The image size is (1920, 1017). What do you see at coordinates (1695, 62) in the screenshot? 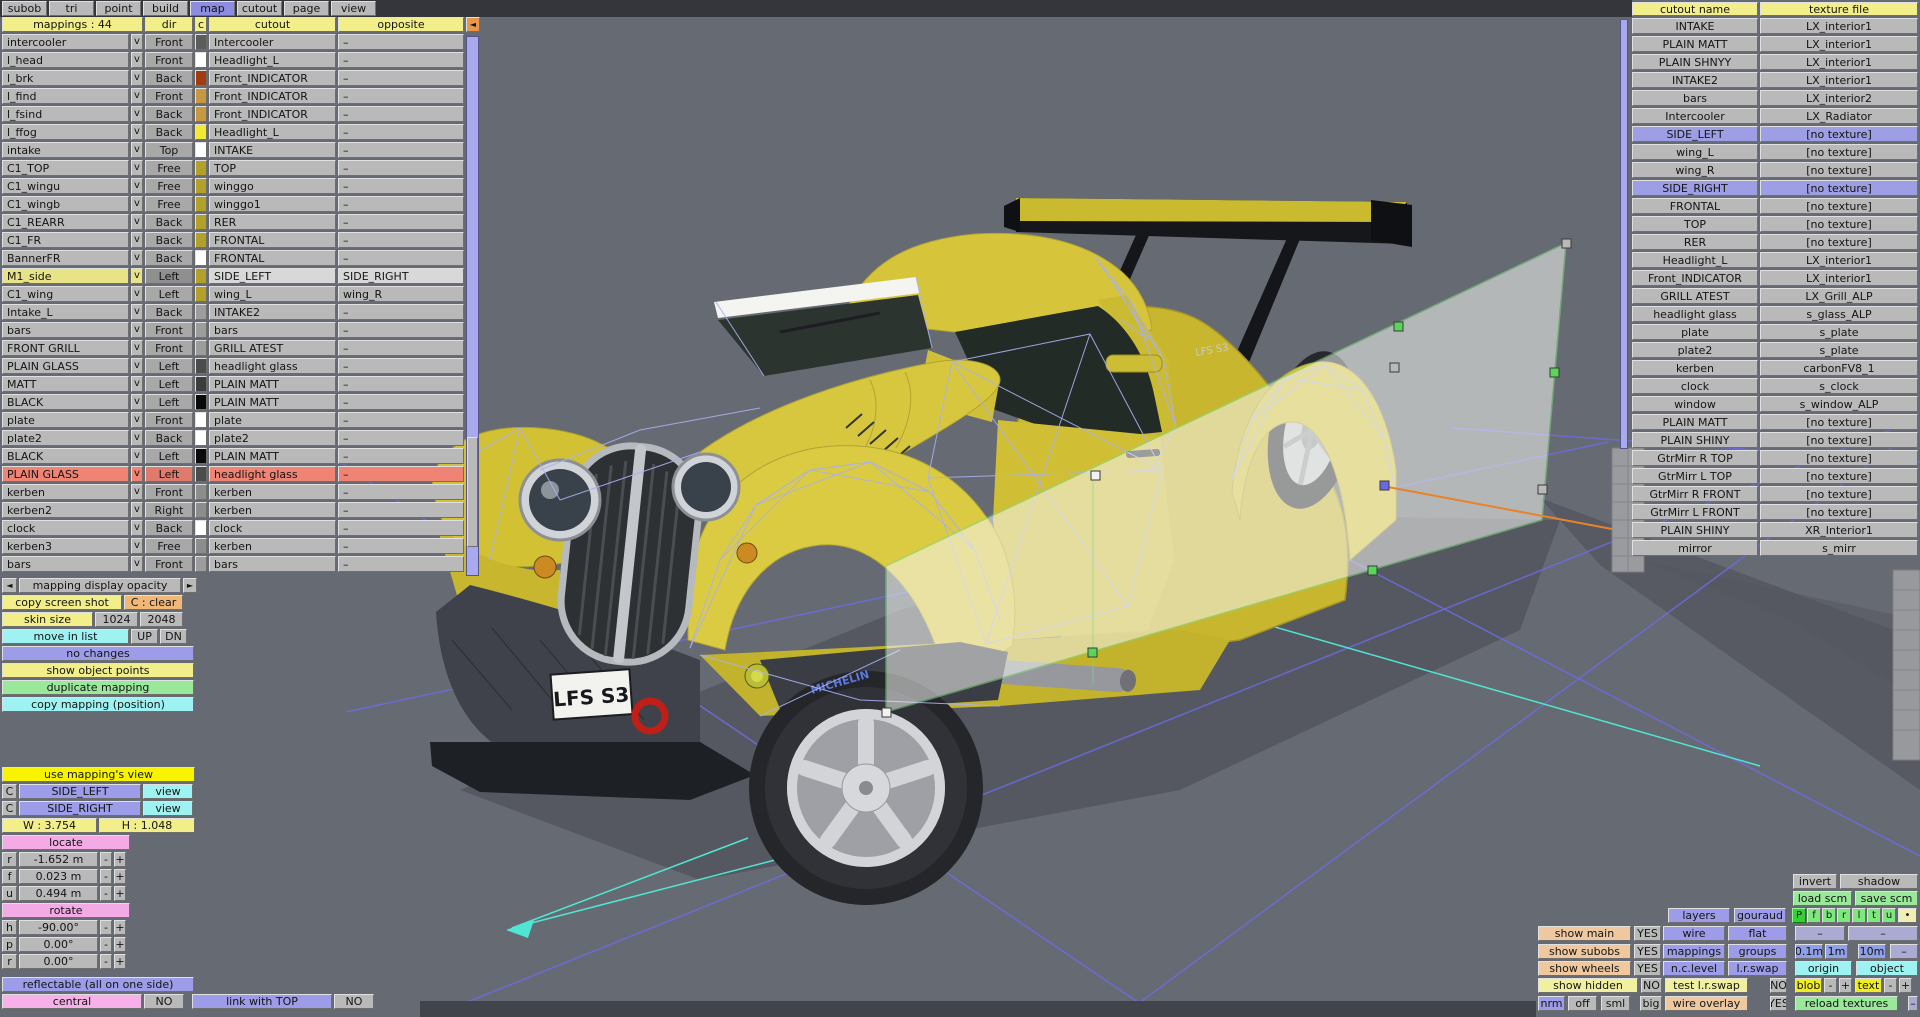
I see `cutout-name-cell: PLAIN SHNYY` at bounding box center [1695, 62].